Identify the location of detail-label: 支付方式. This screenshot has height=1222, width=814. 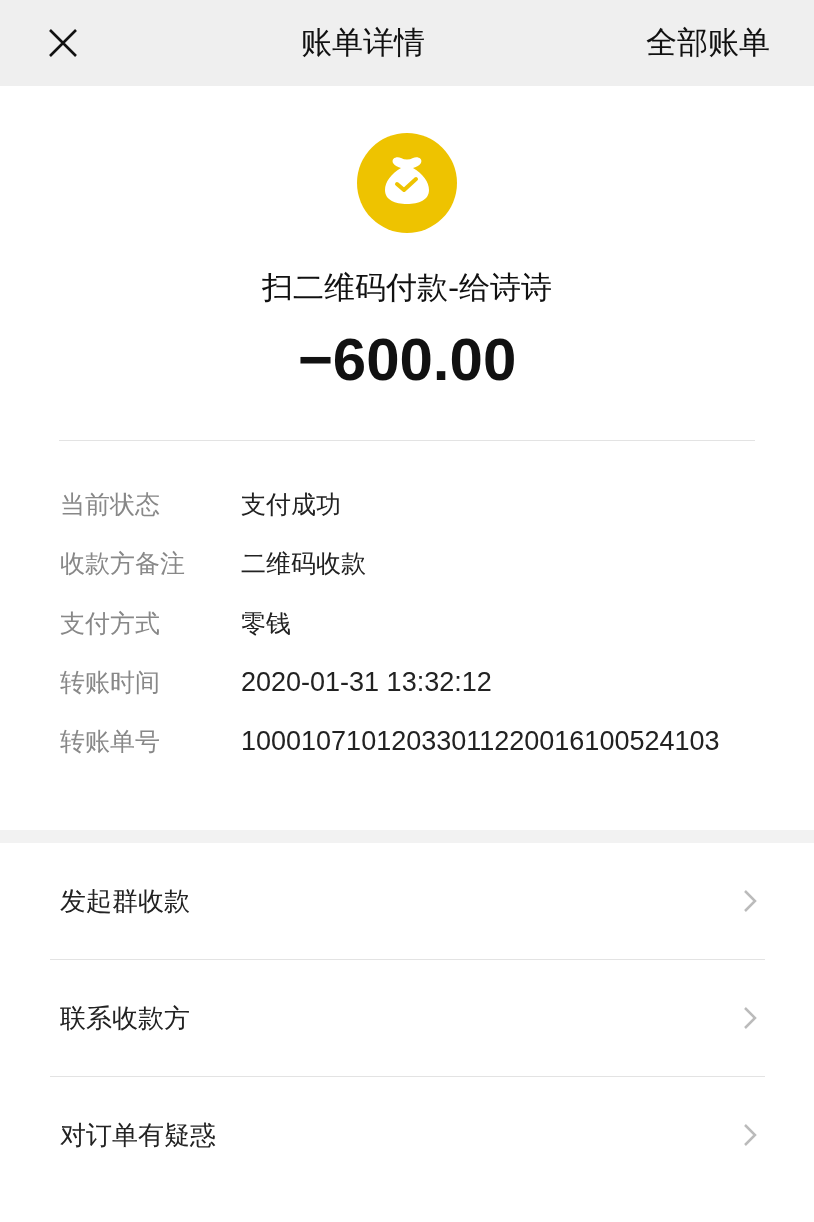
(110, 623).